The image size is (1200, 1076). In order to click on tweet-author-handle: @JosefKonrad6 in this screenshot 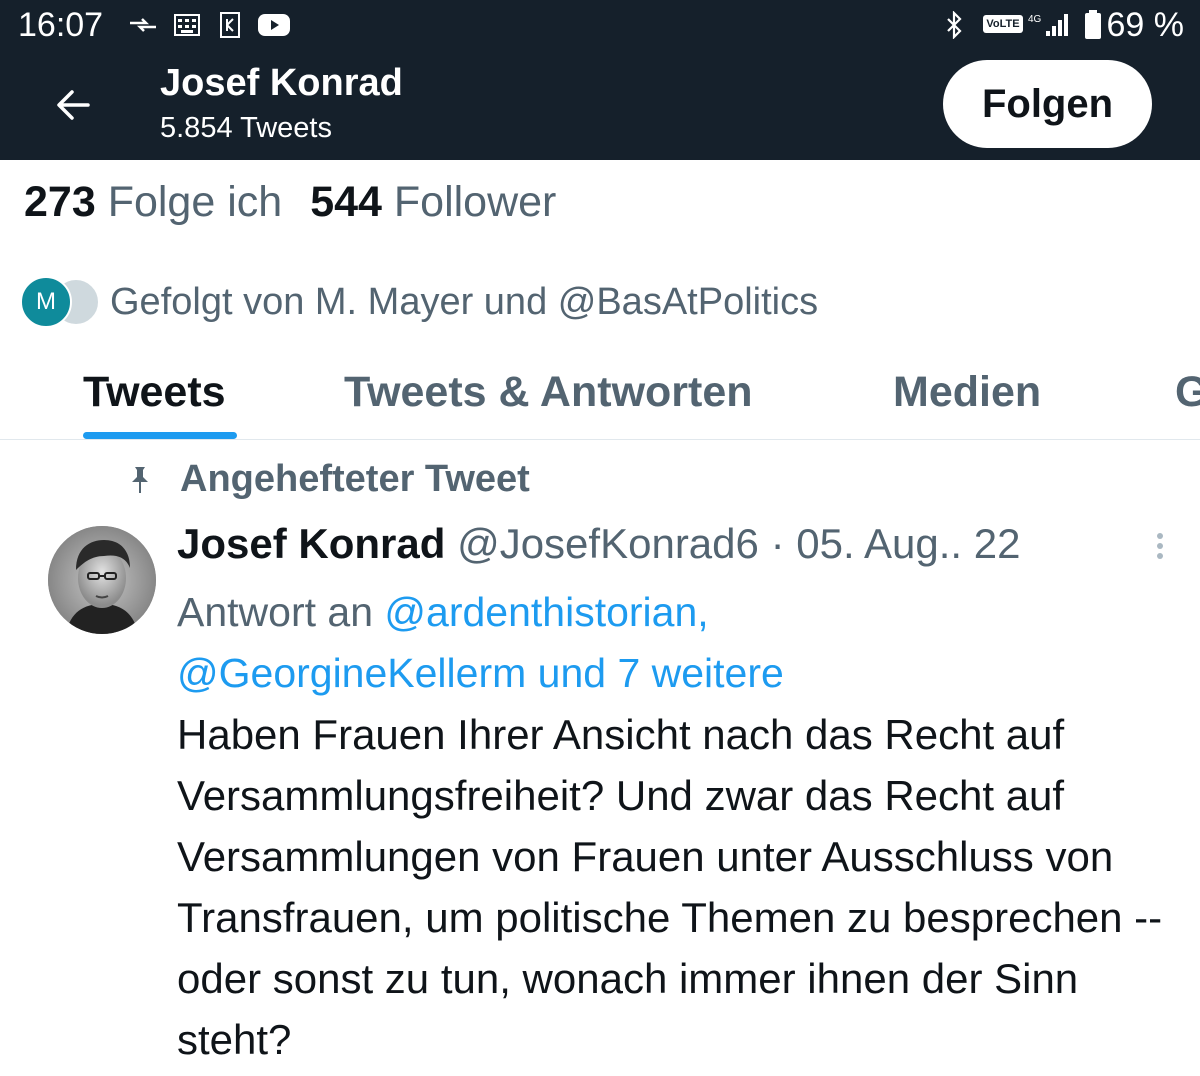, I will do `click(608, 543)`.